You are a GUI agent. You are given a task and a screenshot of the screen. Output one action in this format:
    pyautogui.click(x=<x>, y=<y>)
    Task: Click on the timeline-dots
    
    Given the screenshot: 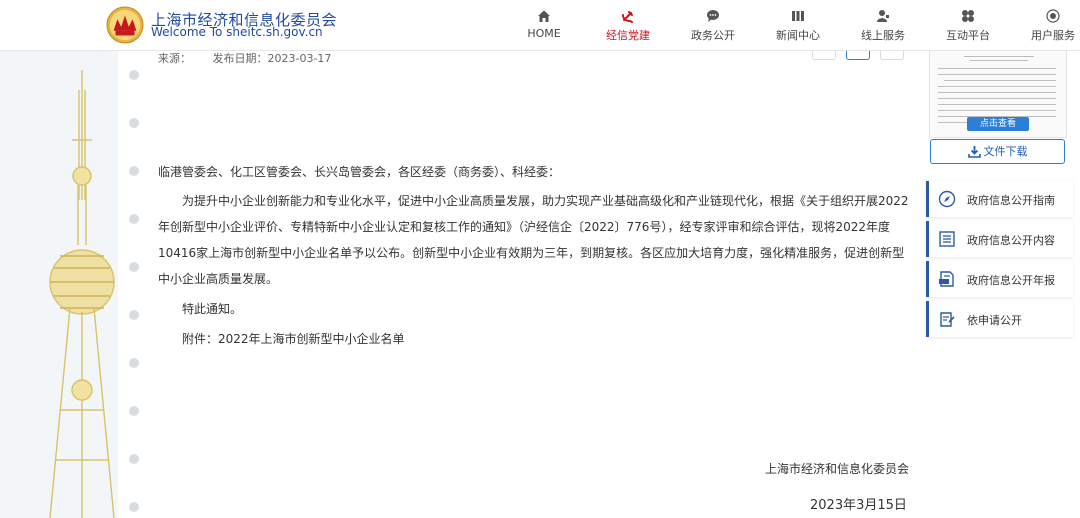 What is the action you would take?
    pyautogui.click(x=135, y=284)
    